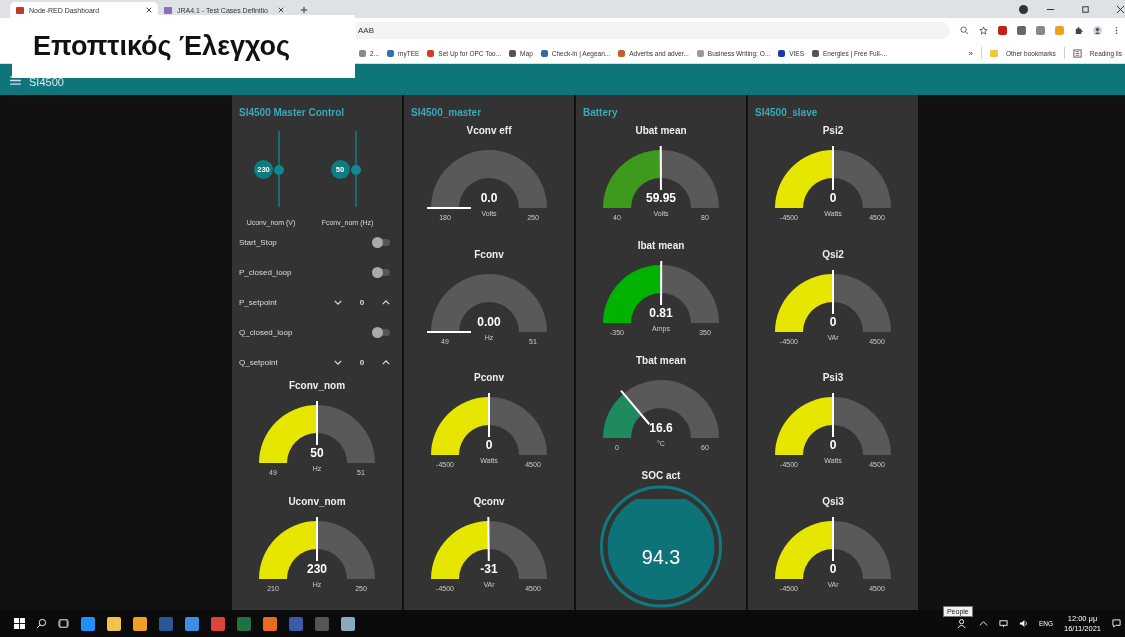 This screenshot has width=1125, height=637. I want to click on restore-icon, so click(1085, 9).